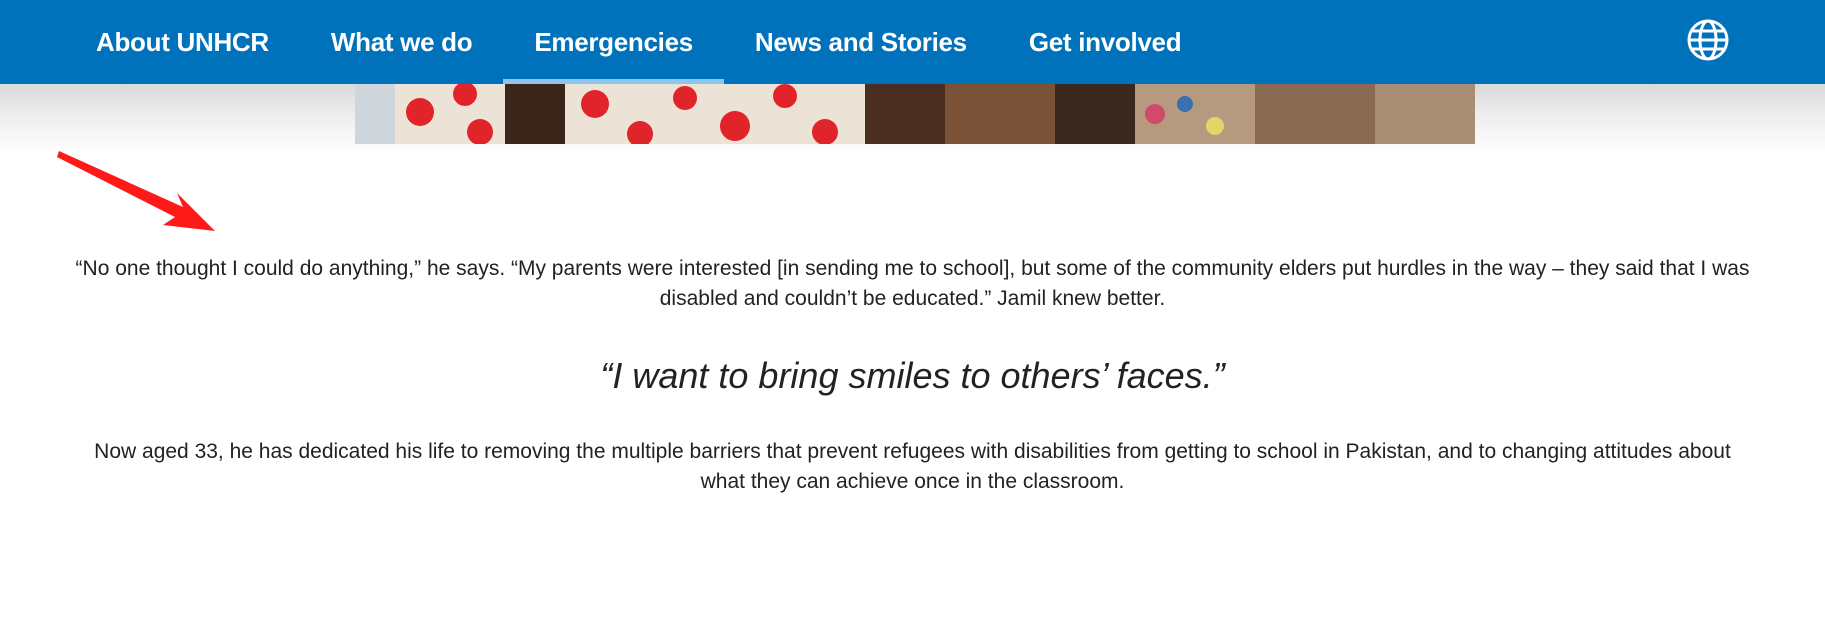 The image size is (1825, 625). I want to click on nav-item-get-involved: Get involved, so click(1105, 42).